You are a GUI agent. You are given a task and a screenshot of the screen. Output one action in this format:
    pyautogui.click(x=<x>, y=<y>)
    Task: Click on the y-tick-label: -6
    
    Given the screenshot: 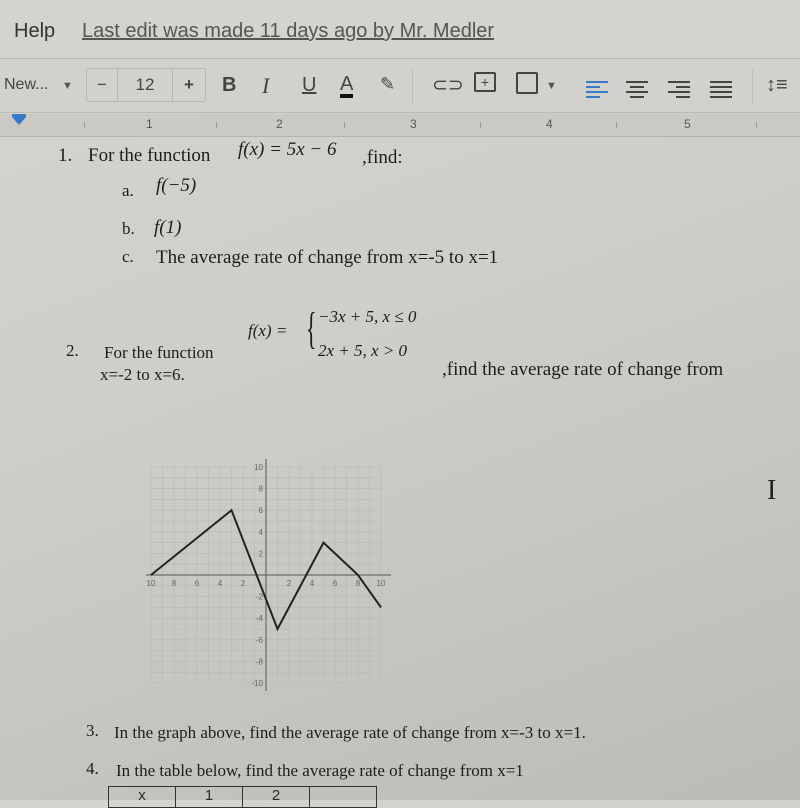 What is the action you would take?
    pyautogui.click(x=260, y=640)
    